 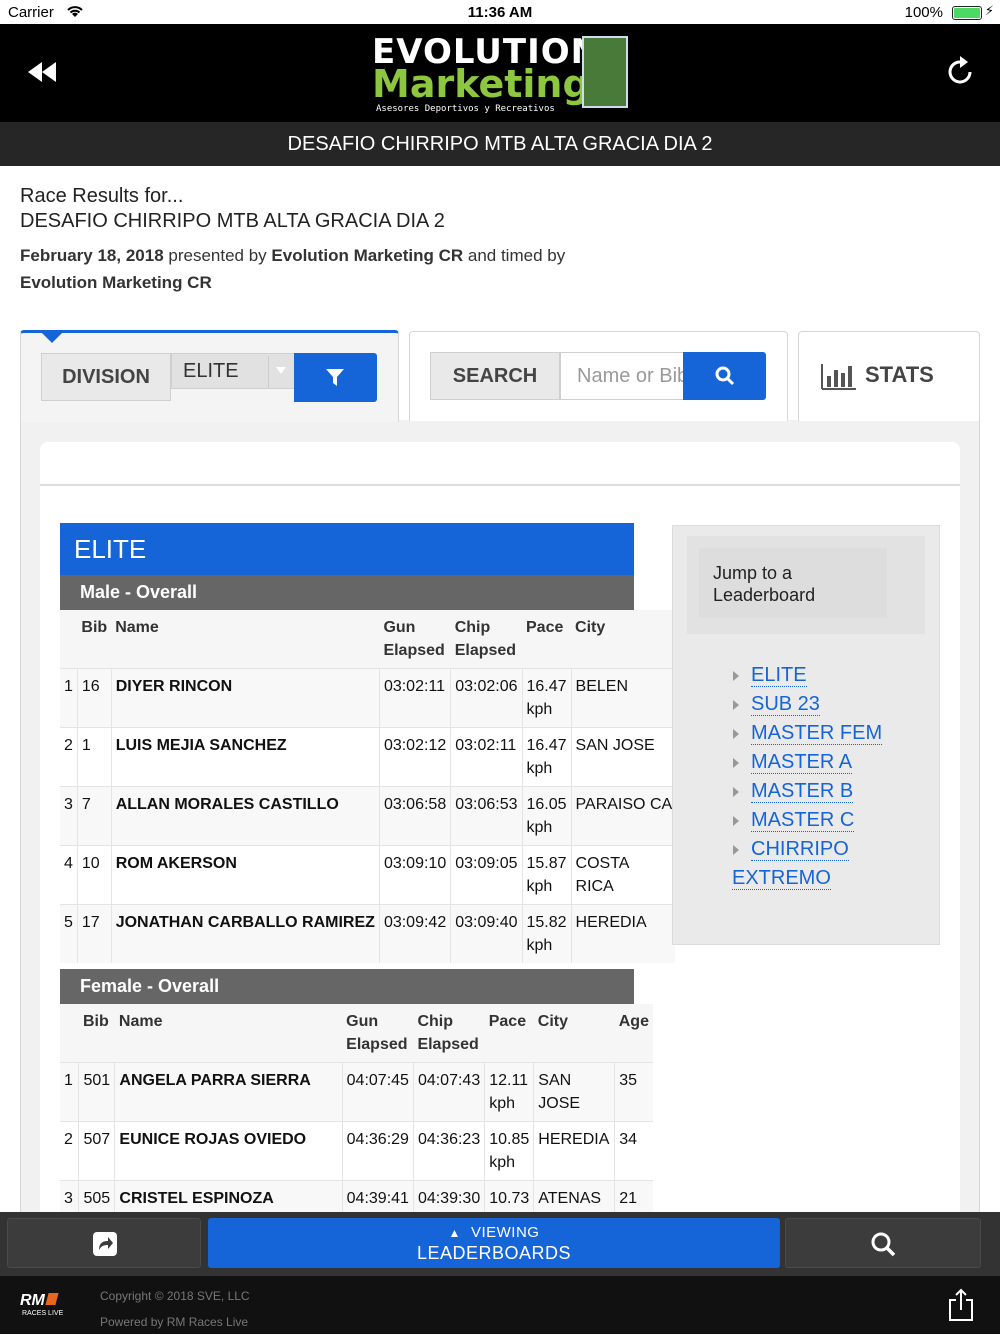 I want to click on event-title-bar: DESAFIO CHIRRIPO MTB ALTA GRACIA DIA 2, so click(x=500, y=144).